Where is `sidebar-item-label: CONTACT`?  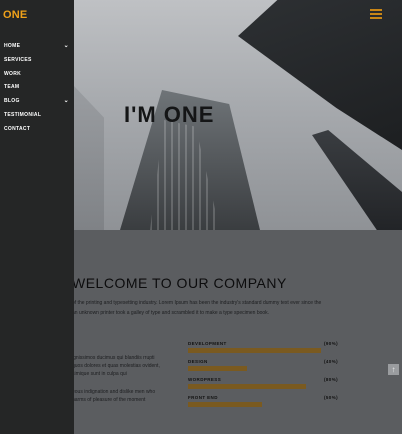 sidebar-item-label: CONTACT is located at coordinates (17, 128).